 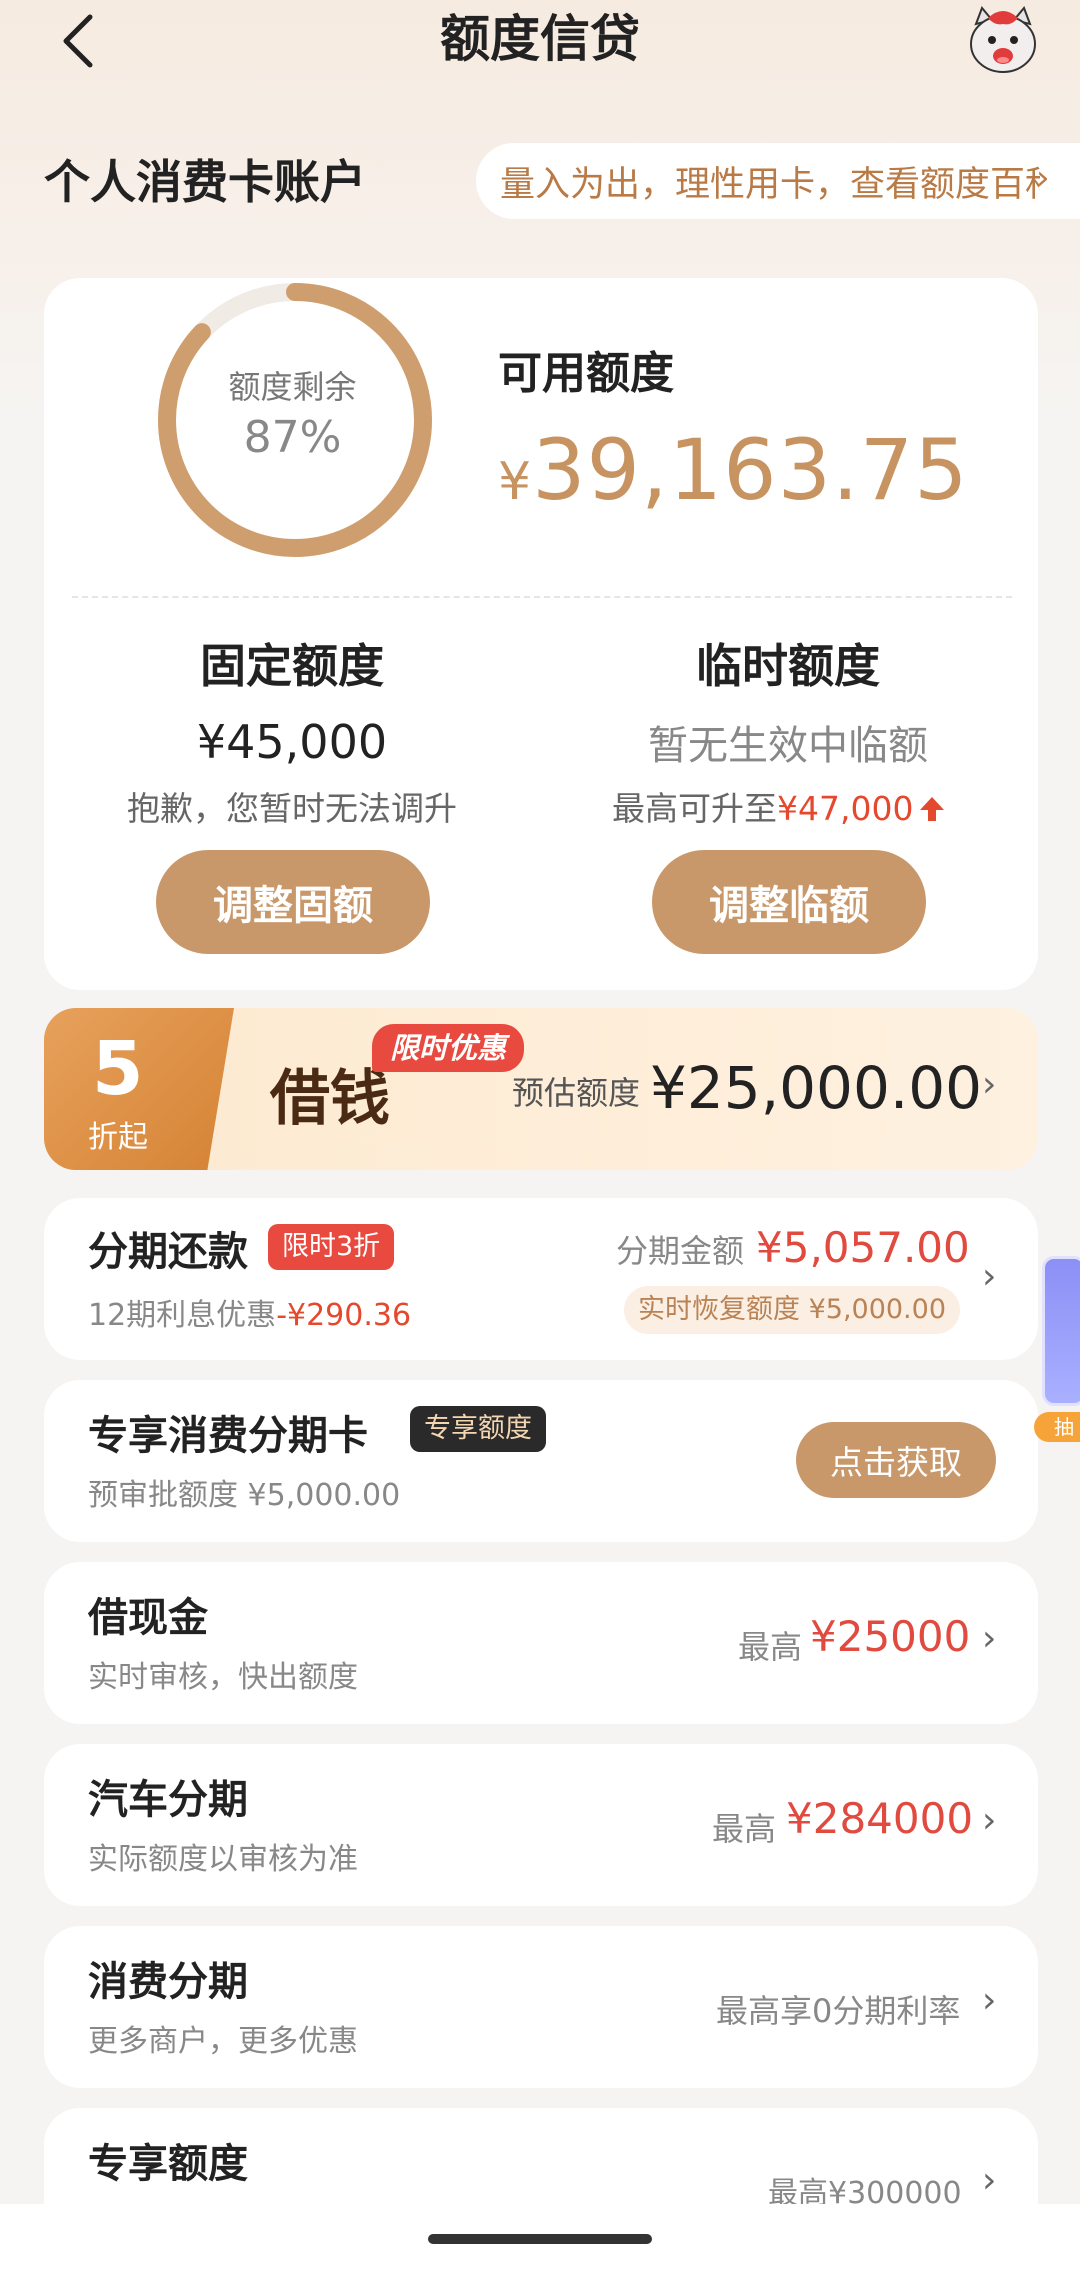 I want to click on currency-symbol: ¥, so click(x=515, y=482).